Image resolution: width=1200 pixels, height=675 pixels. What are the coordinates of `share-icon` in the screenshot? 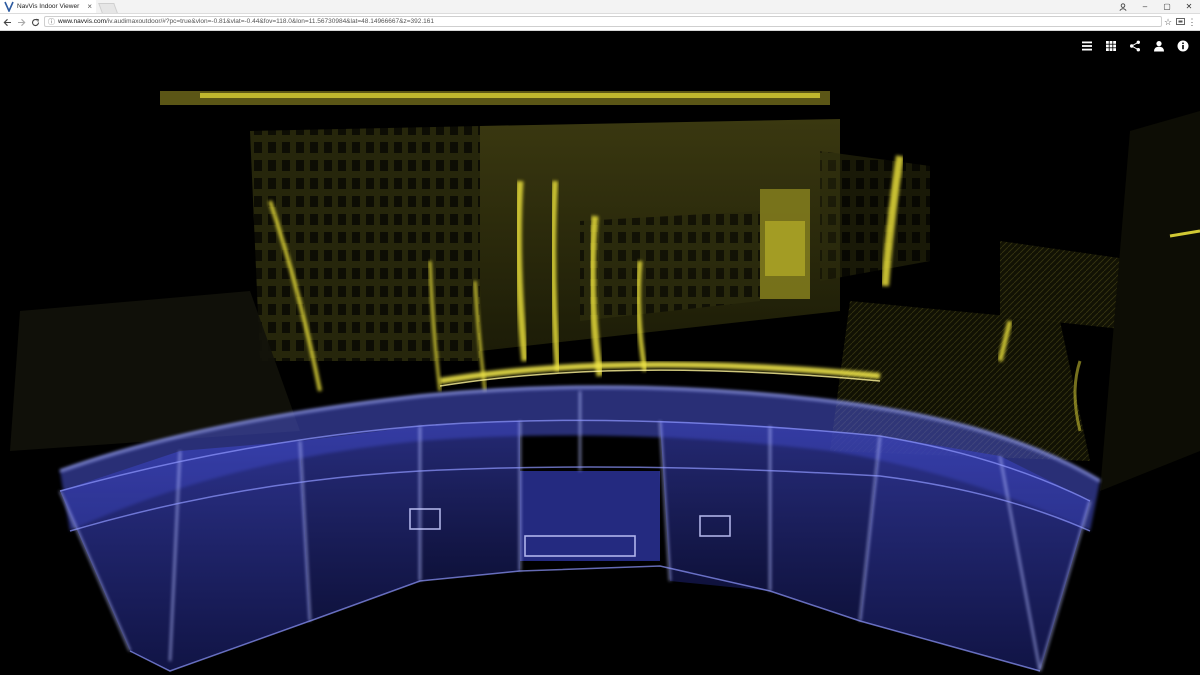 It's located at (1135, 46).